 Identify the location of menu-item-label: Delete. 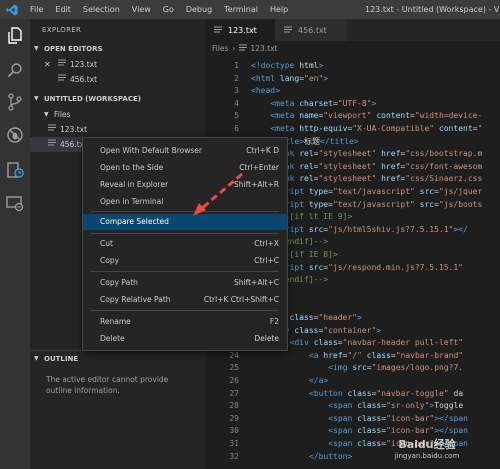
(112, 338).